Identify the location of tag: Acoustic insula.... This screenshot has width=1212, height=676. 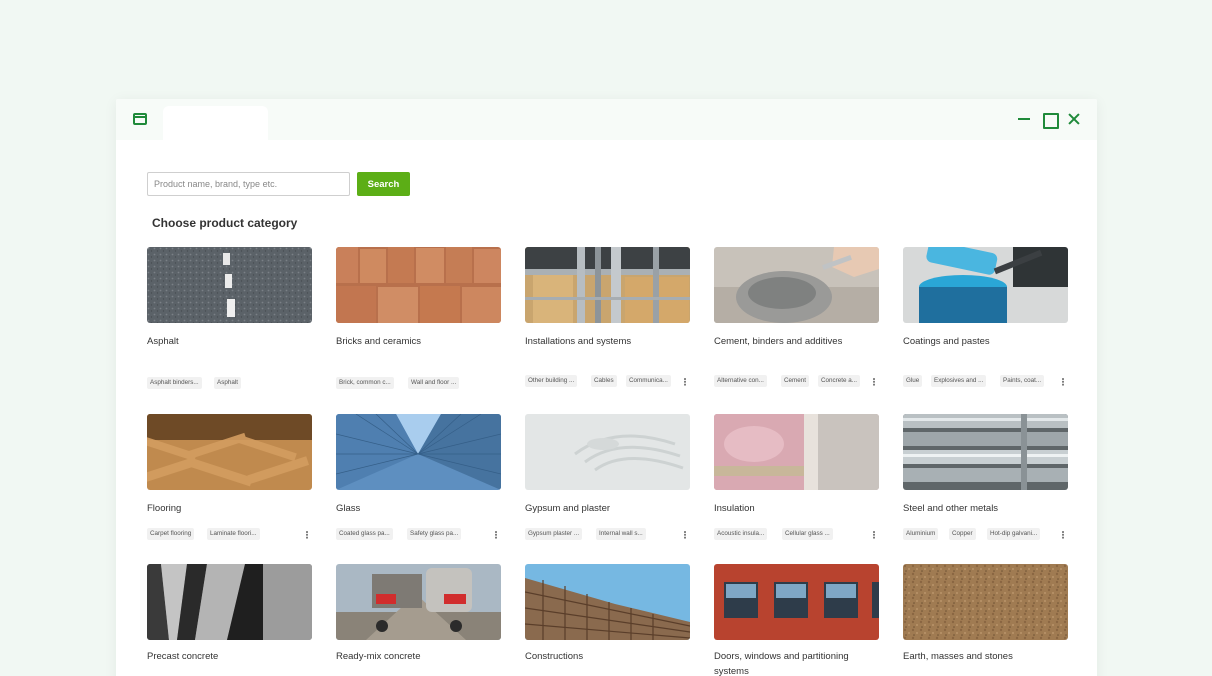
(741, 534).